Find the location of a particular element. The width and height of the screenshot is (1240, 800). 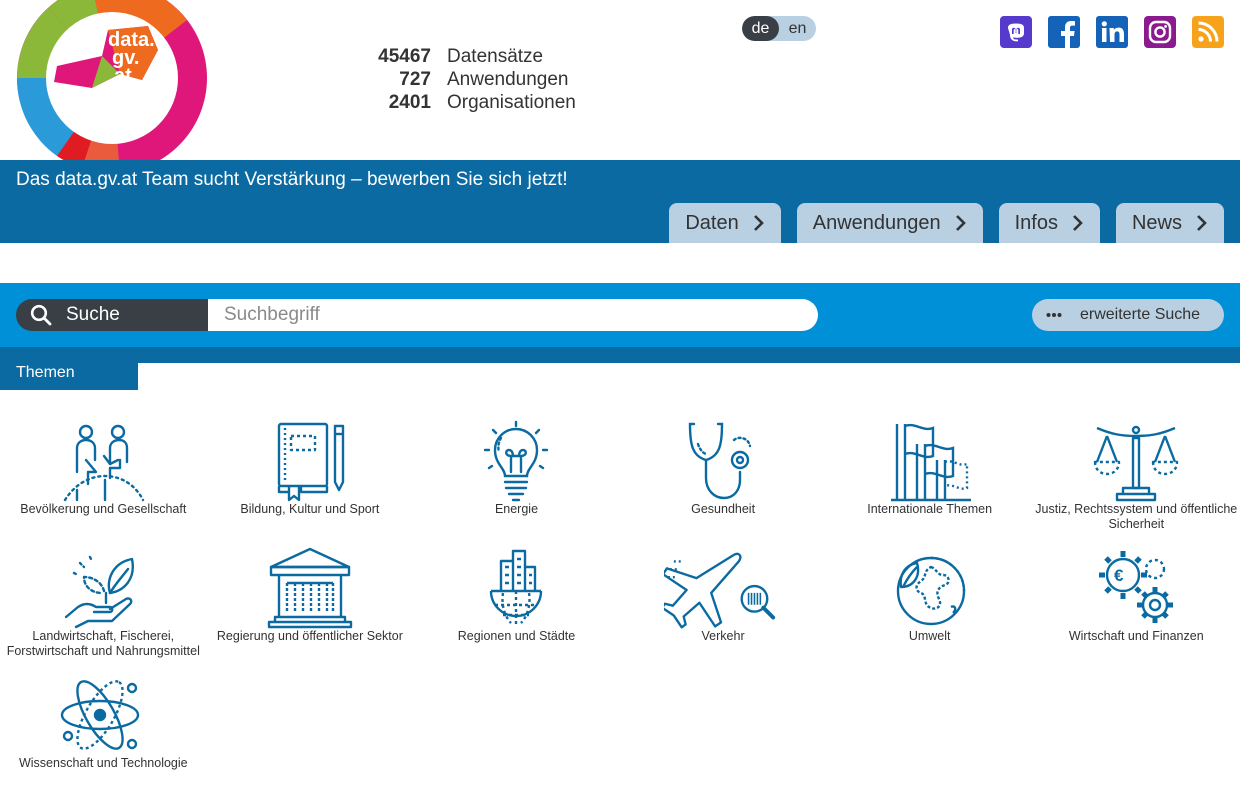

nav-tab-daten: Daten is located at coordinates (725, 223).